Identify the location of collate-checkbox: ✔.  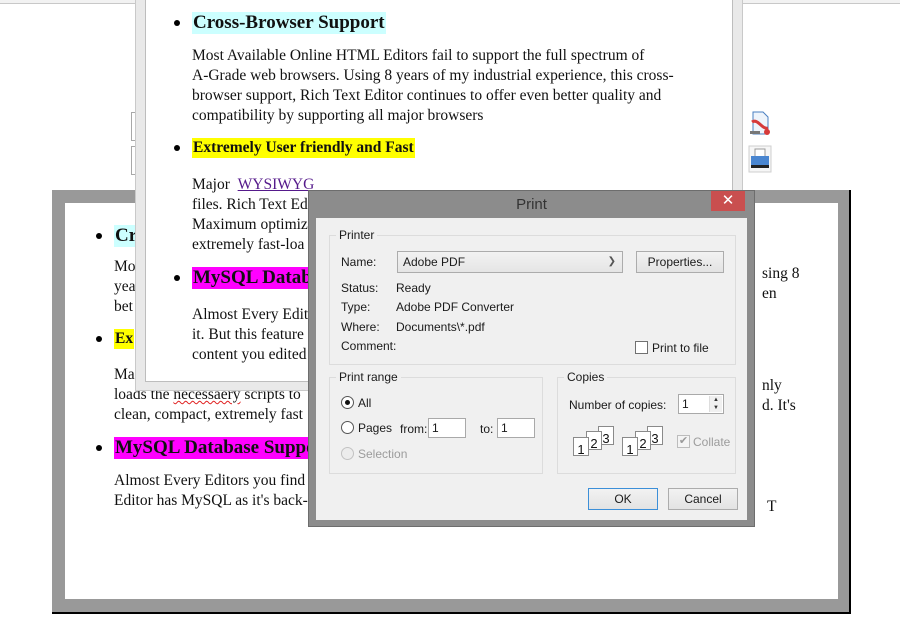
(683, 441).